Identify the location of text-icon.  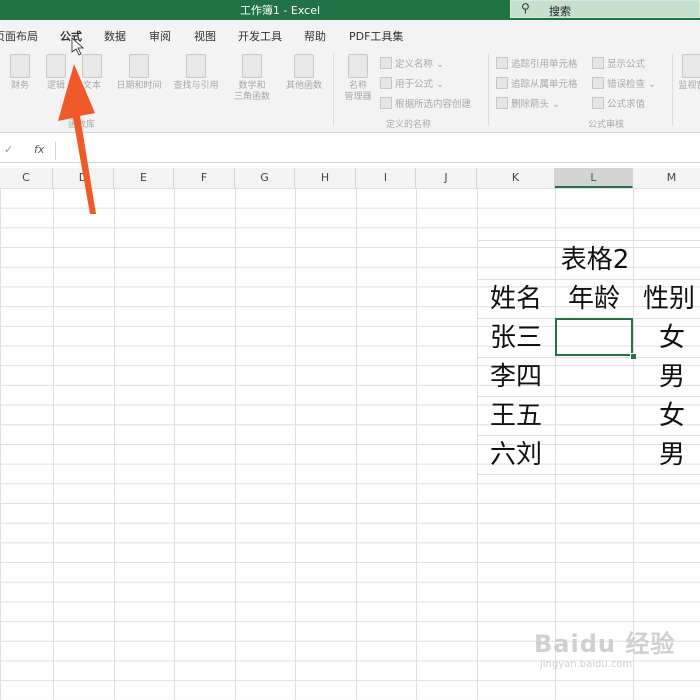
(92, 66).